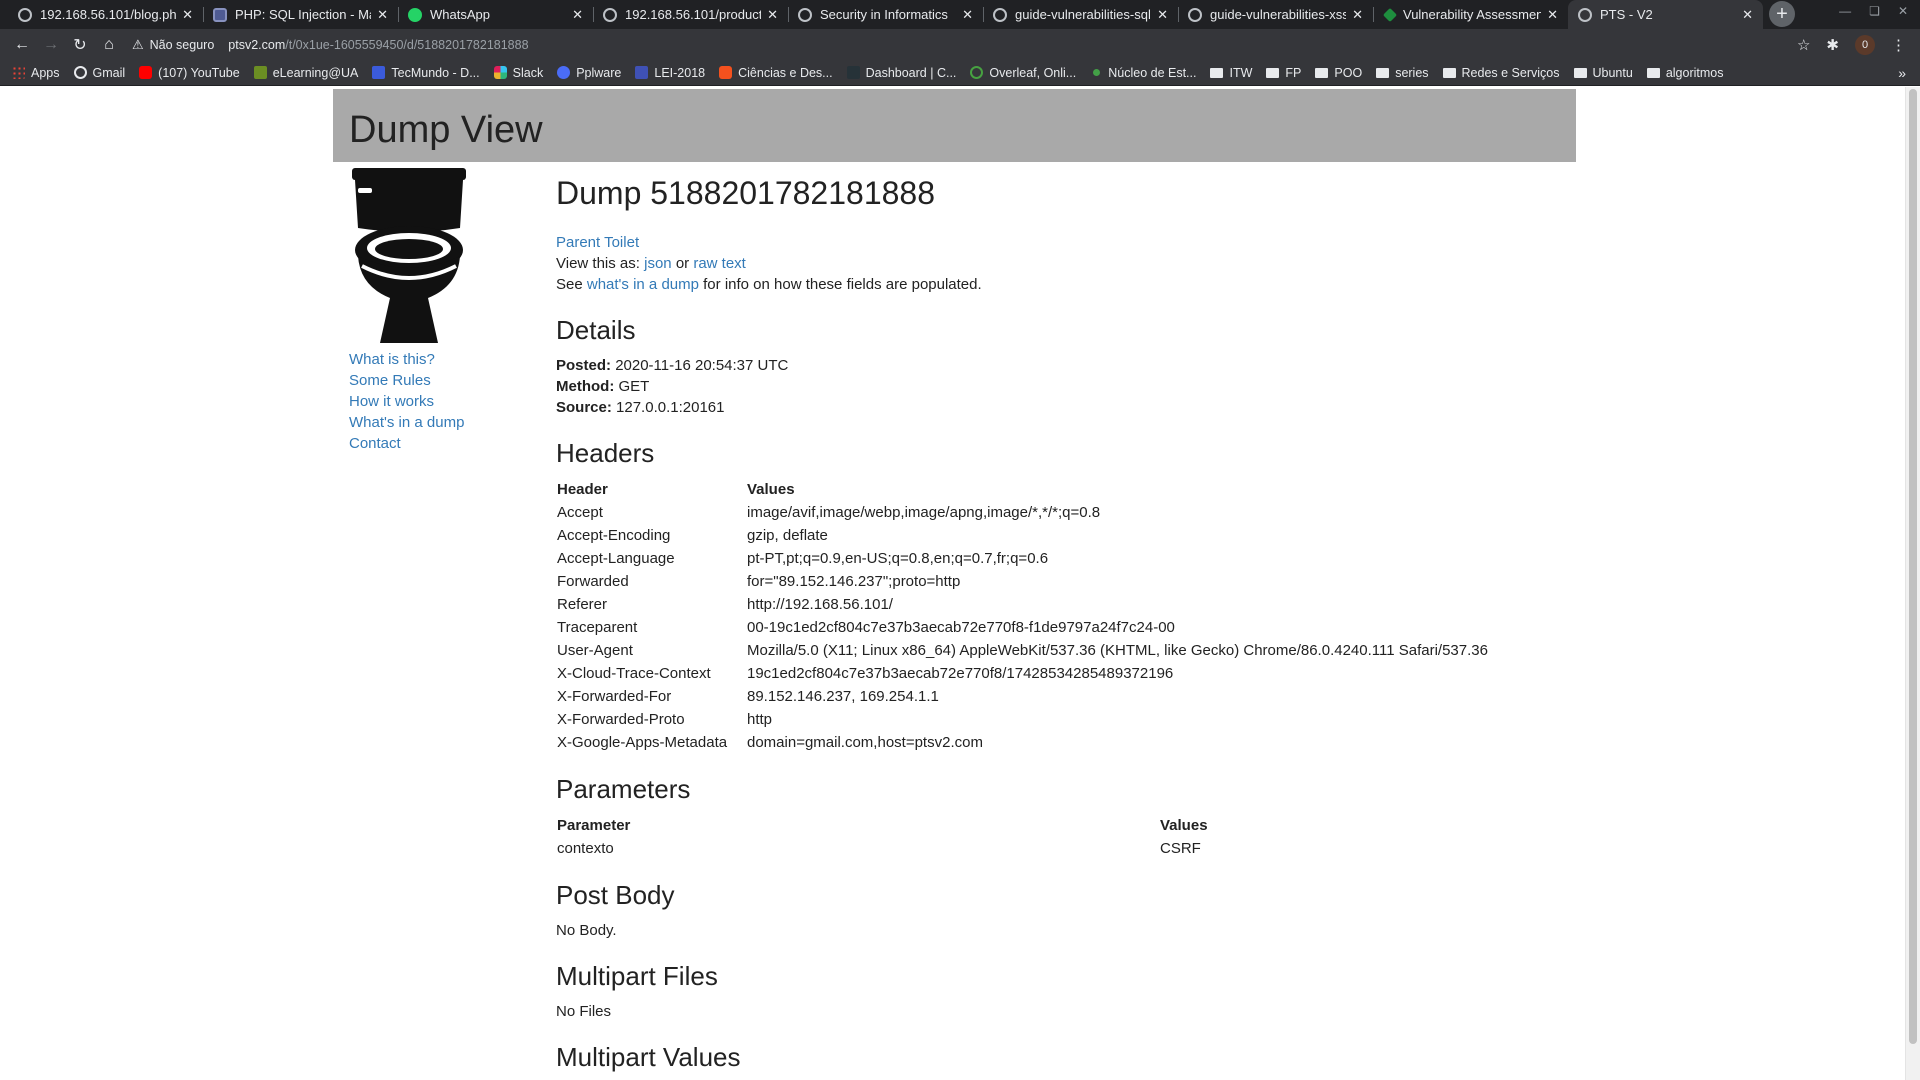  I want to click on menu-icon: ⋮, so click(1898, 45).